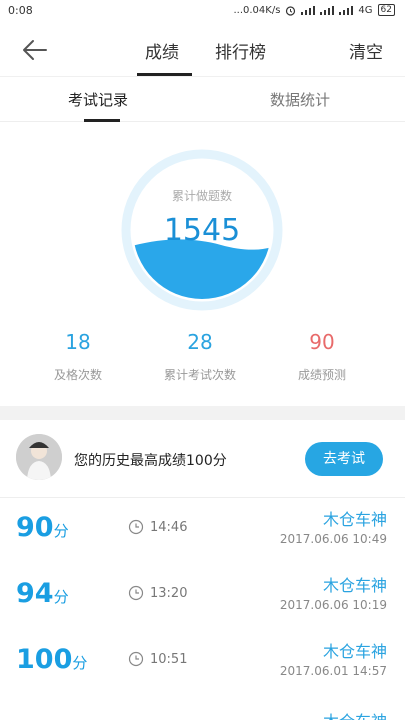 The image size is (405, 720). What do you see at coordinates (257, 10) in the screenshot?
I see `network-speed: ...0.04K/s` at bounding box center [257, 10].